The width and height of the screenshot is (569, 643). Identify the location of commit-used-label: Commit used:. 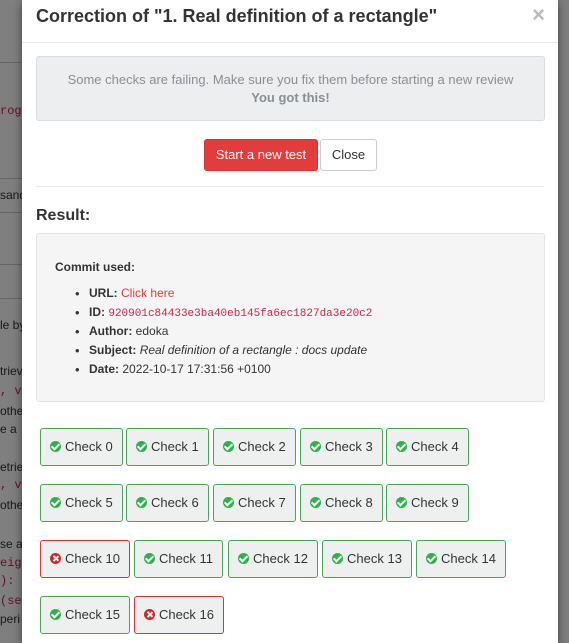
(95, 267).